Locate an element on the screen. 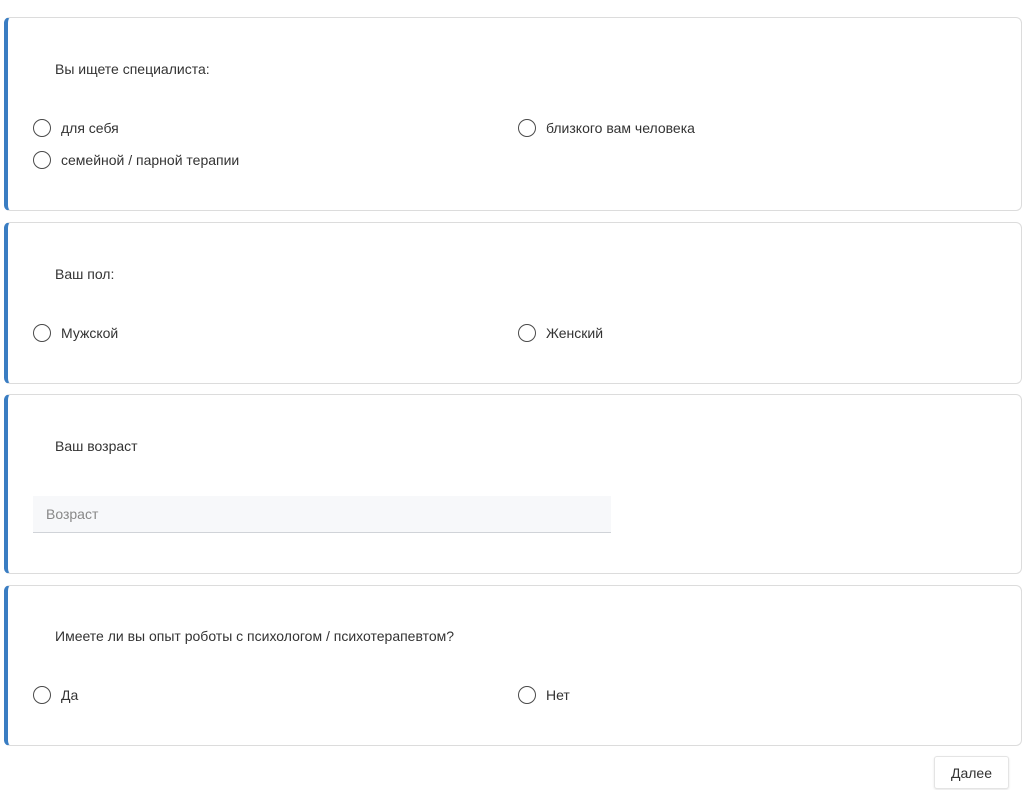  question-title: Вы ищете специалиста: is located at coordinates (132, 69).